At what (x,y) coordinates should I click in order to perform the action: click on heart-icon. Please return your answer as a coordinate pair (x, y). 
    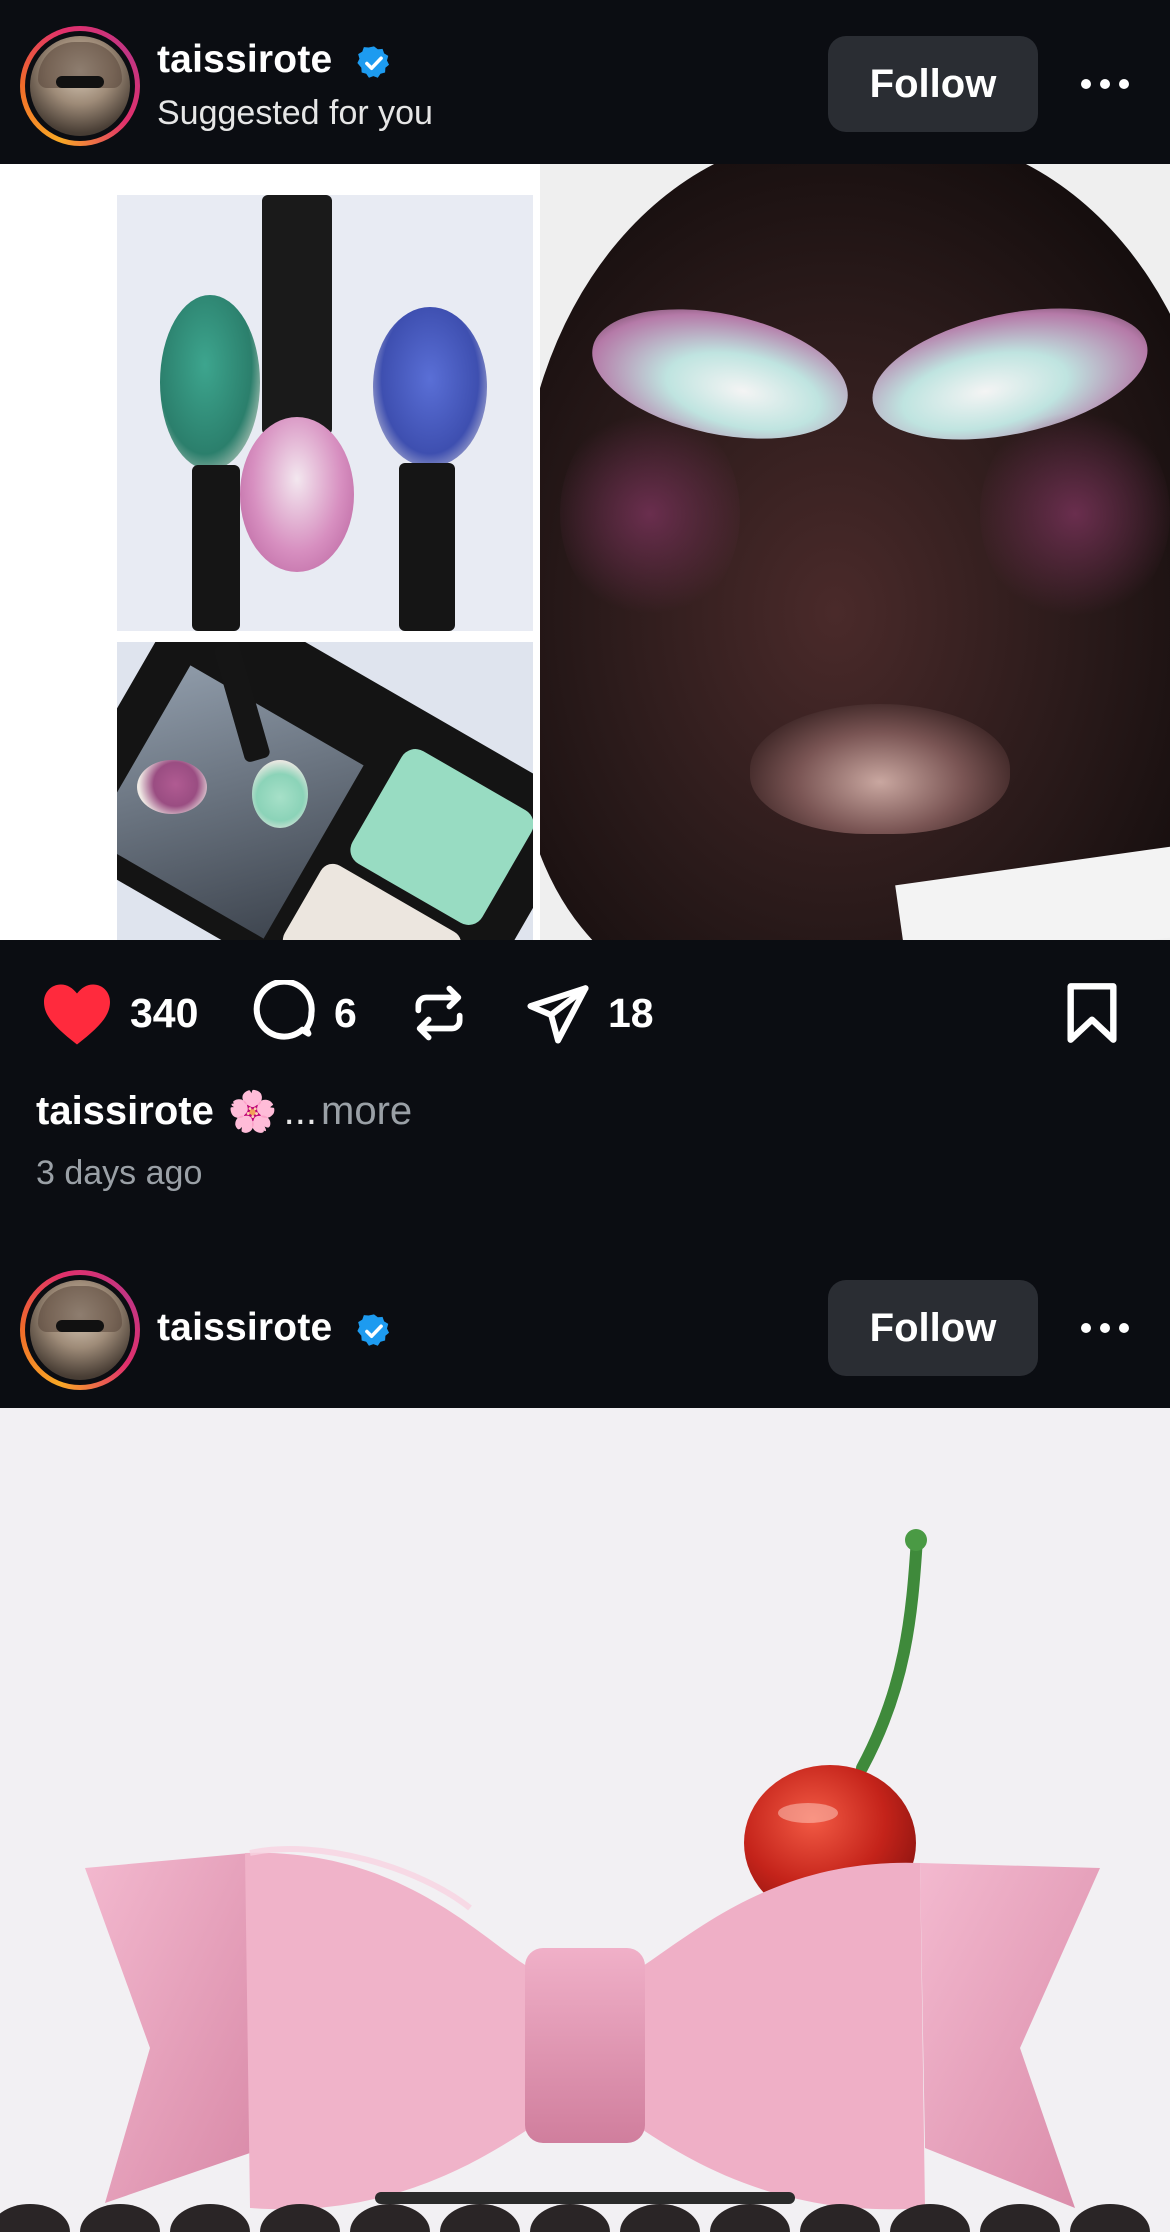
    Looking at the image, I should click on (77, 1014).